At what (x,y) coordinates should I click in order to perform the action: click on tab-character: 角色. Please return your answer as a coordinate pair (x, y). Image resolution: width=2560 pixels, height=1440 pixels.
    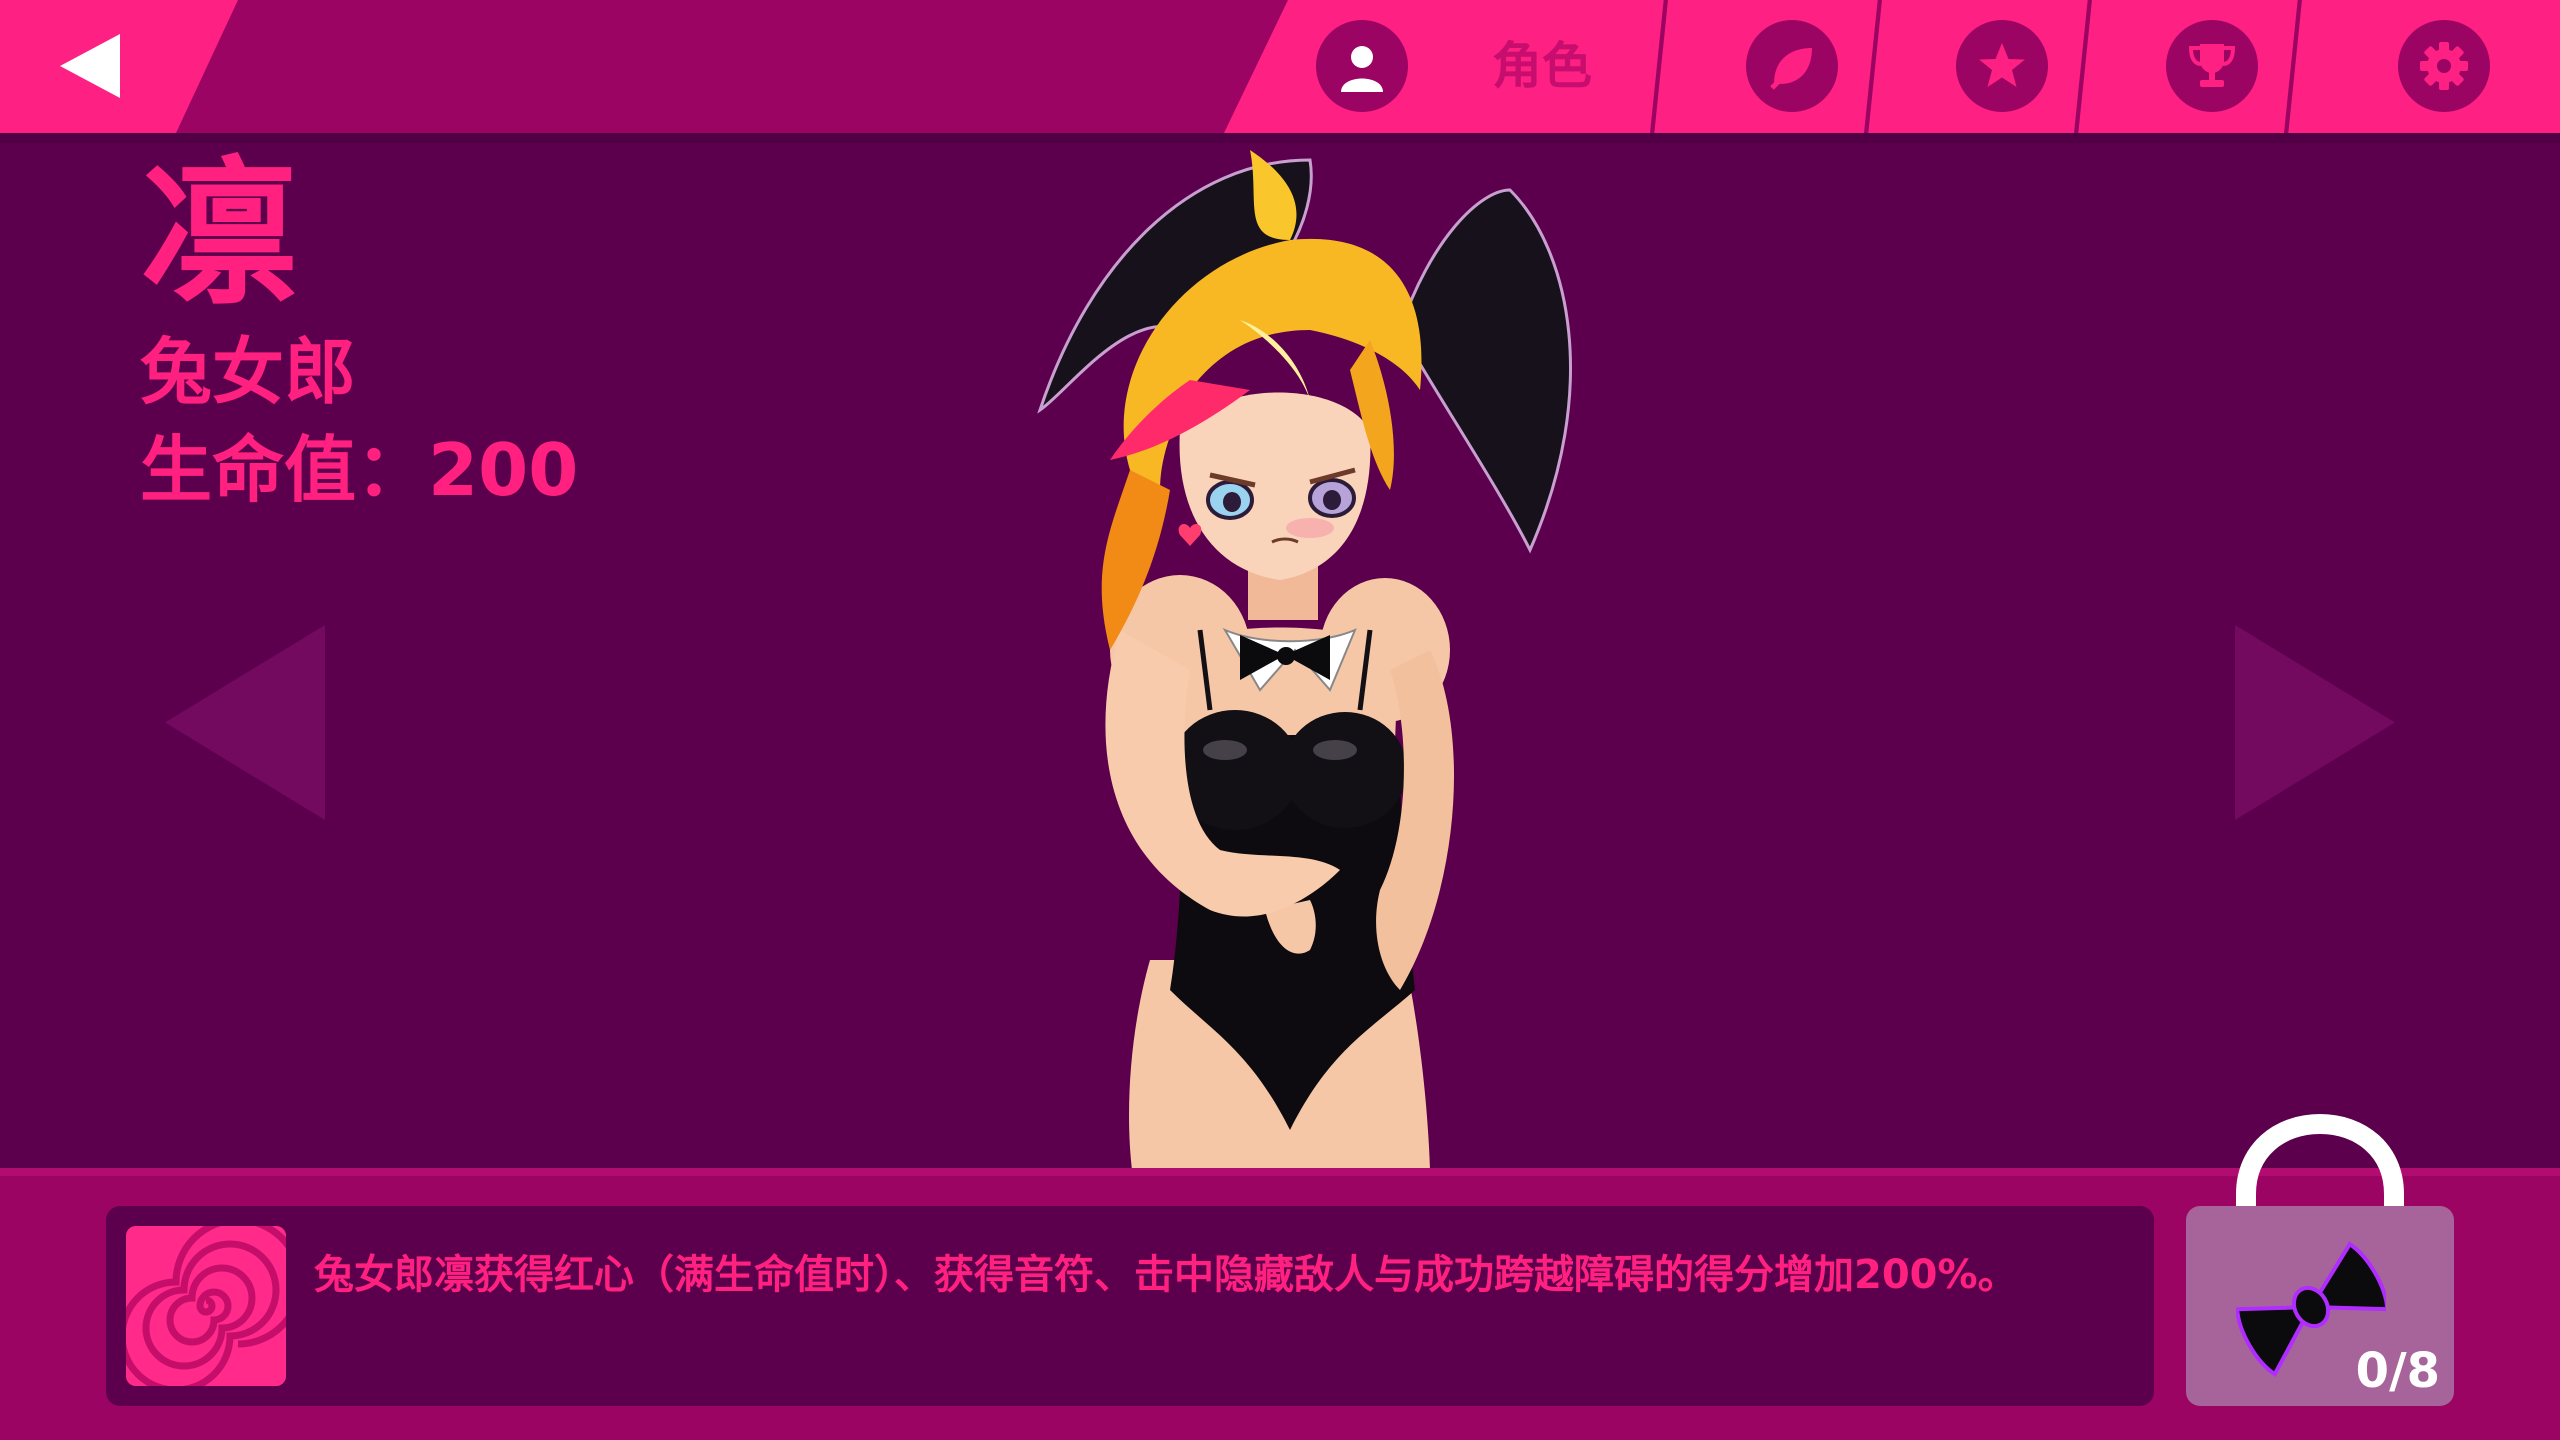
    Looking at the image, I should click on (1481, 66).